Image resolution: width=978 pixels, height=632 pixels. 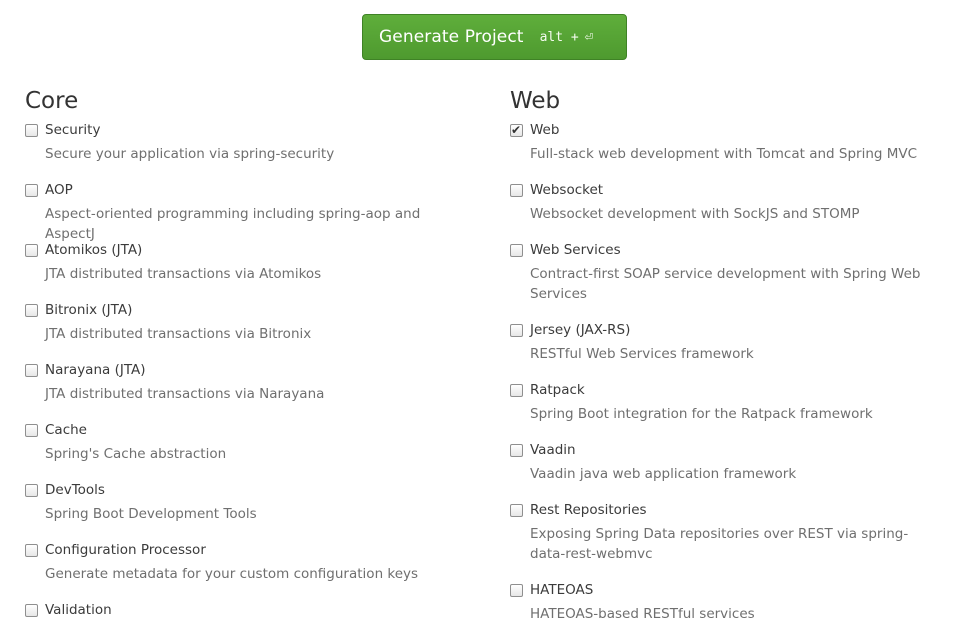 I want to click on dependency-name: Validation, so click(x=78, y=610).